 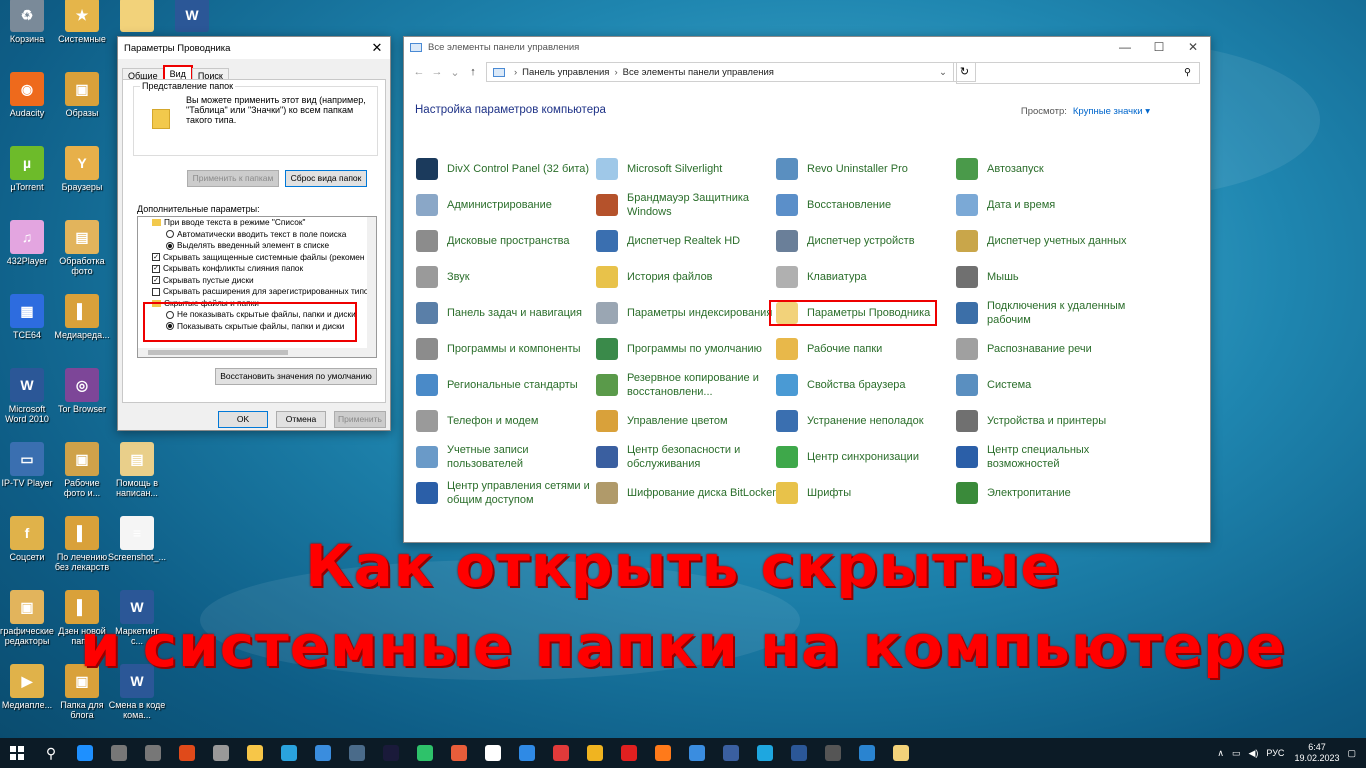 What do you see at coordinates (686, 457) in the screenshot?
I see `control-panel-item: Центр безопасности и обслуживания` at bounding box center [686, 457].